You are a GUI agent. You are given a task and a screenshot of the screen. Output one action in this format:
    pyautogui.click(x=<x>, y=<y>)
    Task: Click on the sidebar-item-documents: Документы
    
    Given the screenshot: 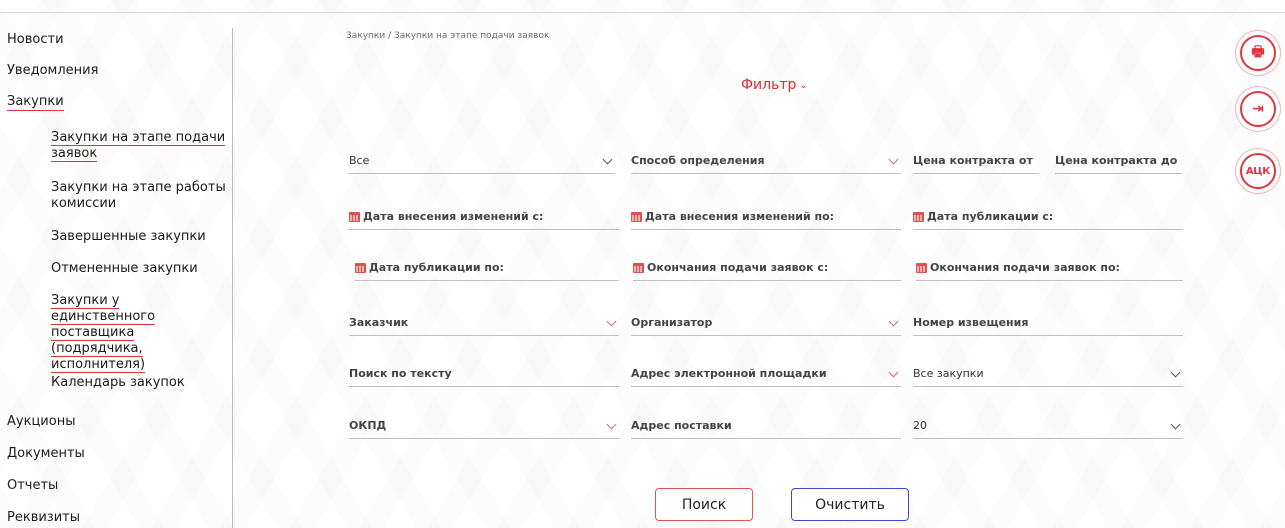 What is the action you would take?
    pyautogui.click(x=46, y=453)
    